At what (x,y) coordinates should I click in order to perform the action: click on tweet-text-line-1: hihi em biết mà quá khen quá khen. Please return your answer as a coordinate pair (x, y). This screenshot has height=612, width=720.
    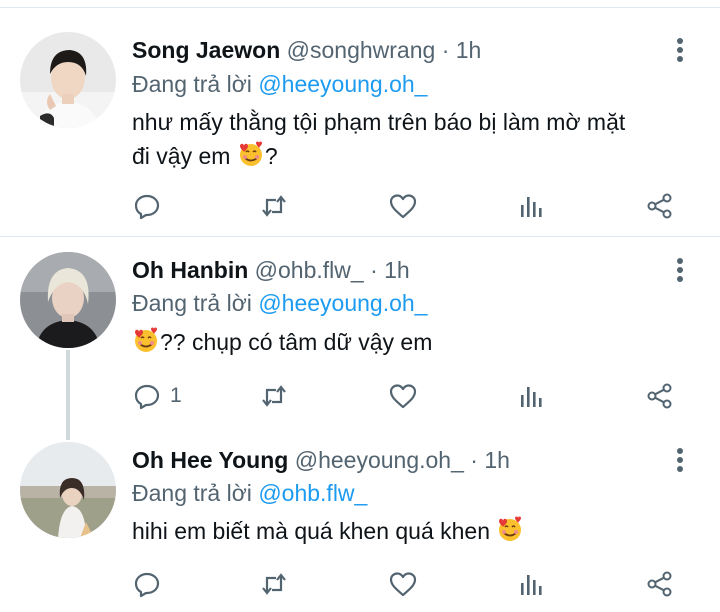
    Looking at the image, I should click on (417, 531).